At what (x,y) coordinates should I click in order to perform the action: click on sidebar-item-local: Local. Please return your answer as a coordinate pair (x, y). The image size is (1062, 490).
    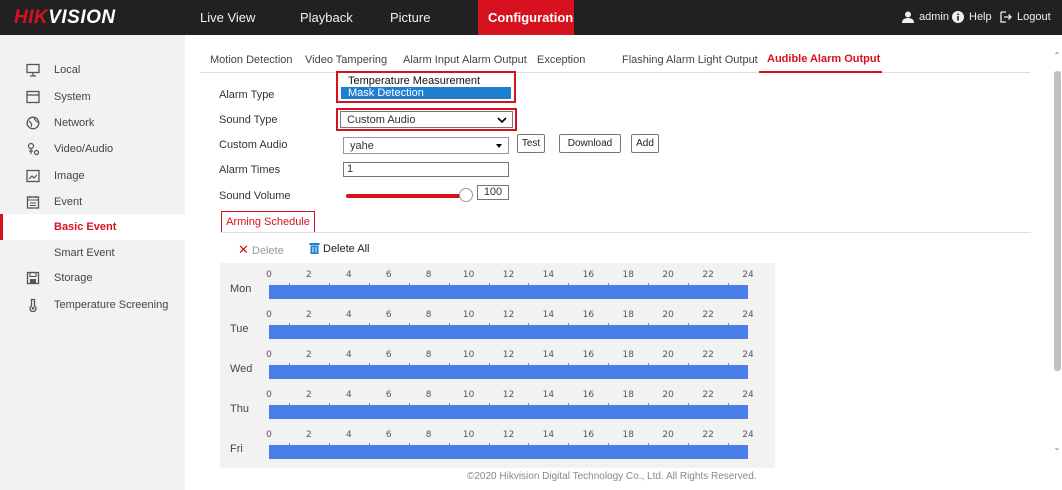
    Looking at the image, I should click on (92, 70).